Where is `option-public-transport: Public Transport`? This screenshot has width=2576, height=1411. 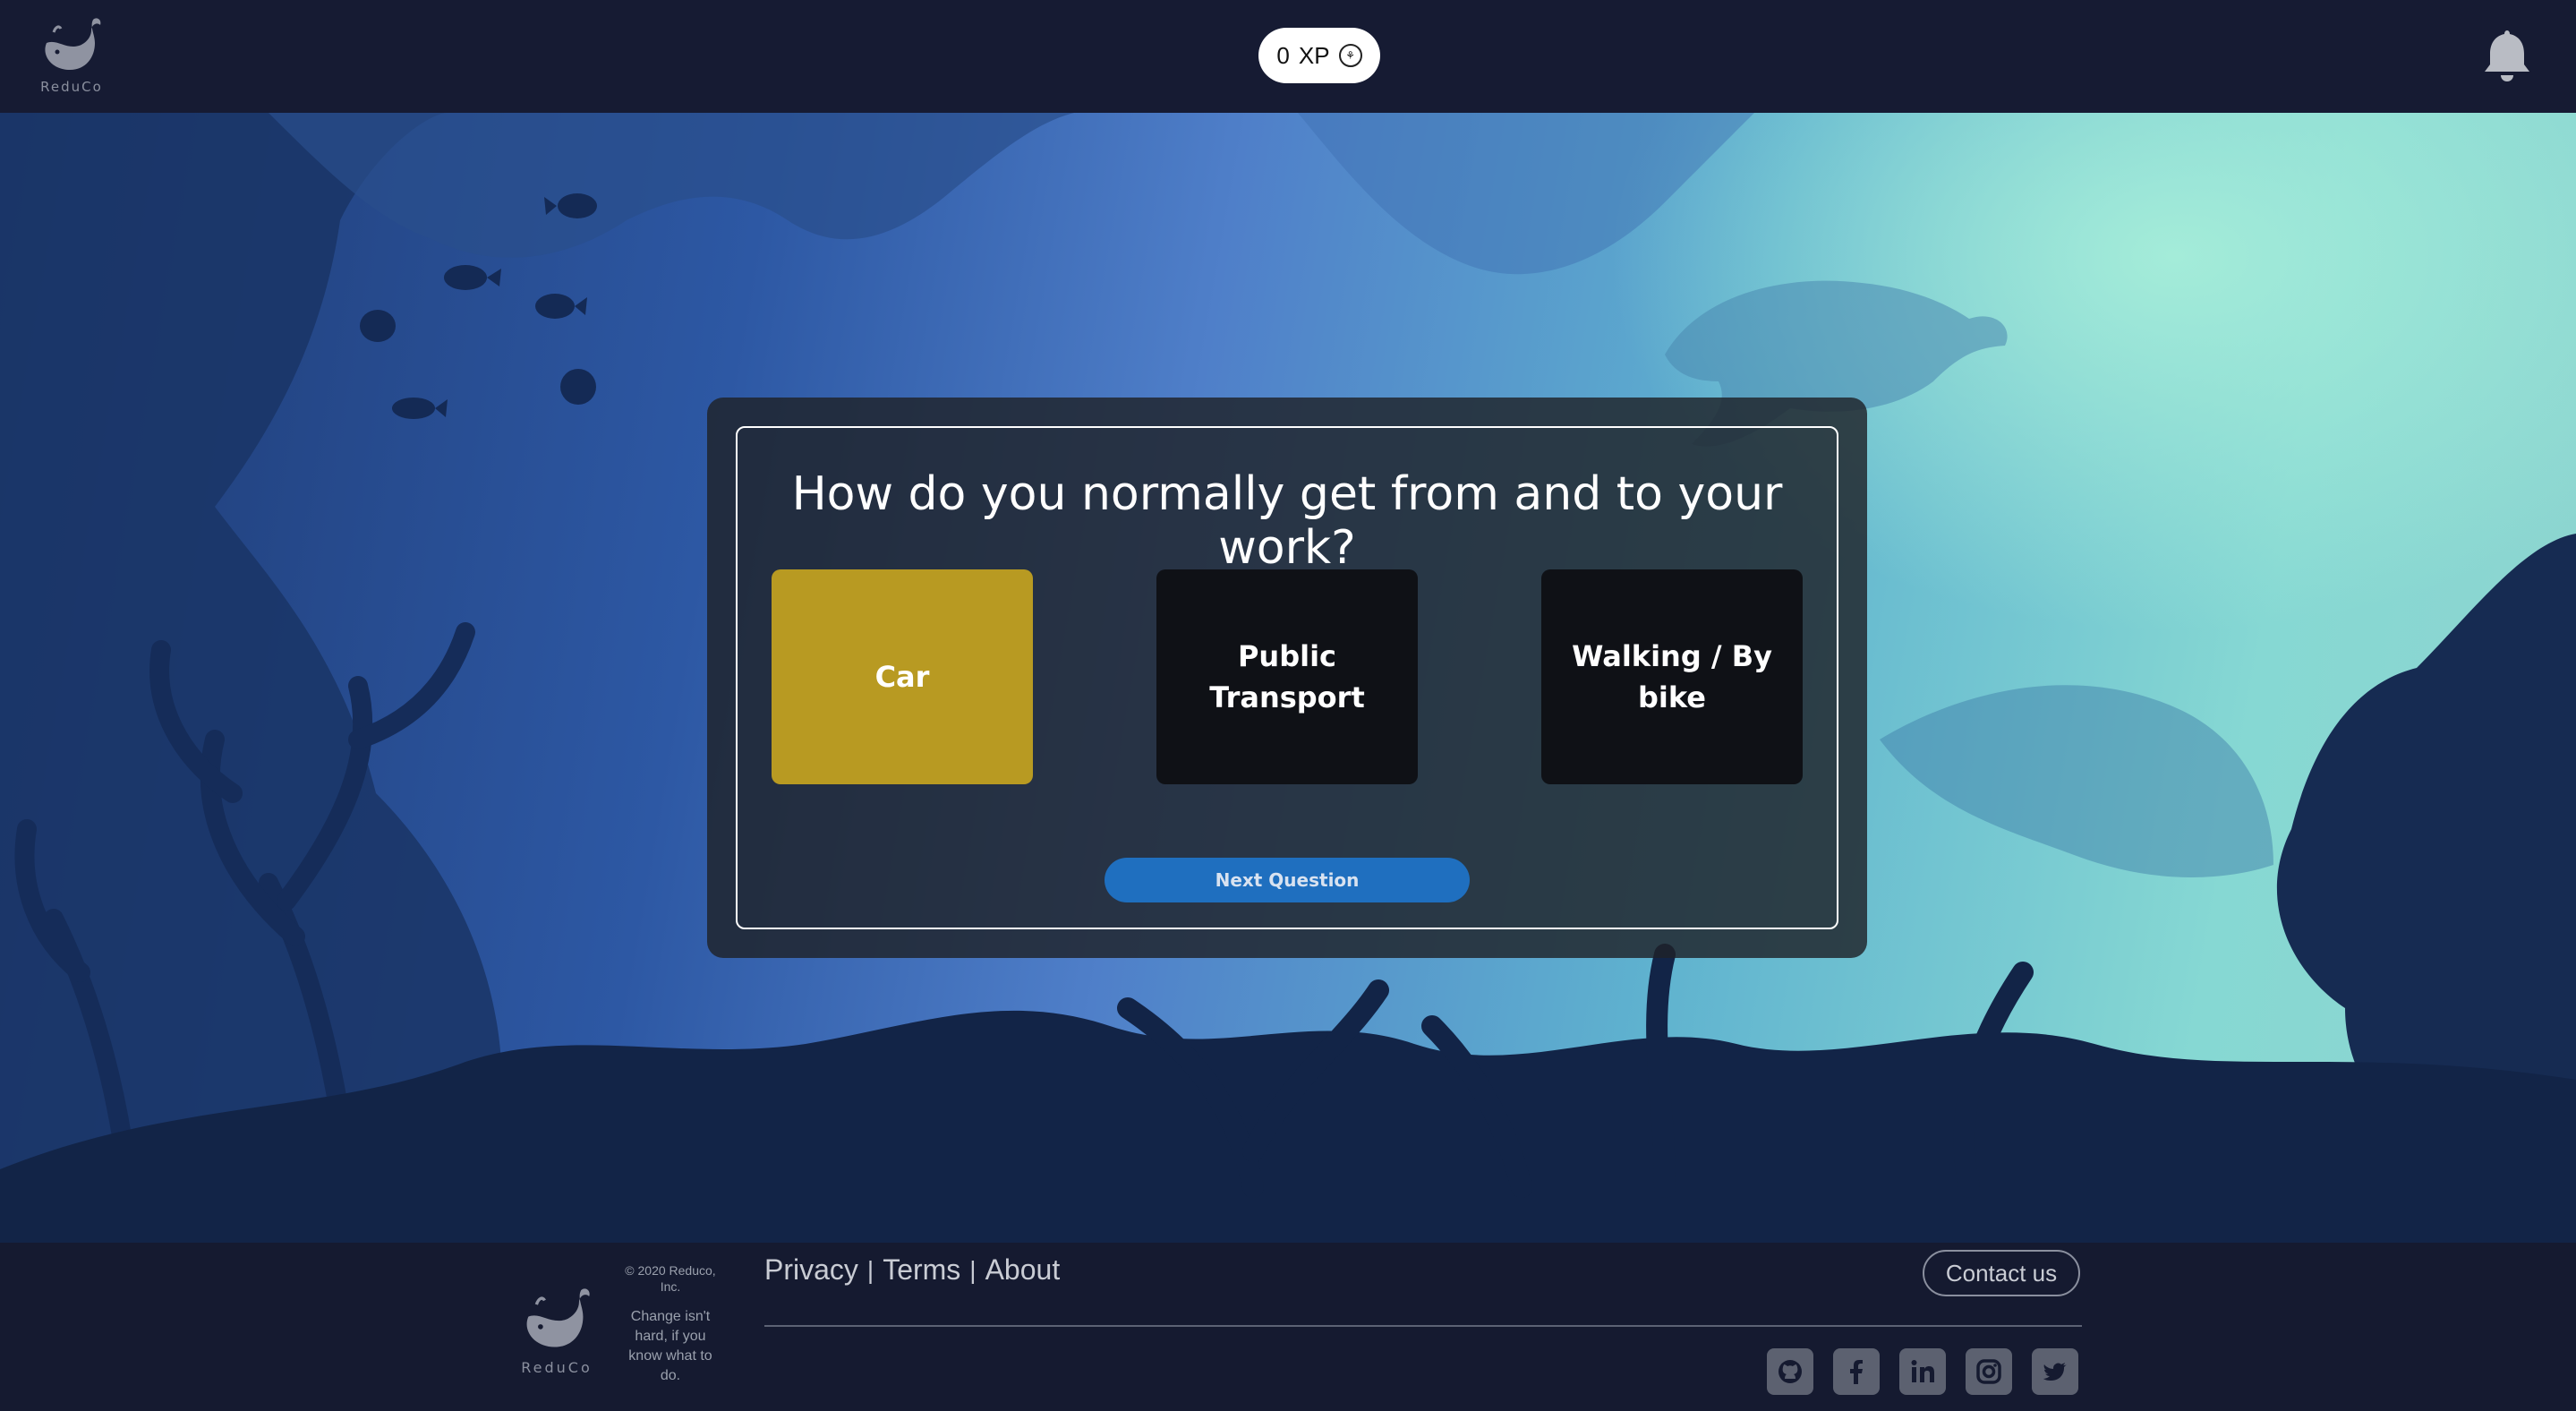 option-public-transport: Public Transport is located at coordinates (1287, 676).